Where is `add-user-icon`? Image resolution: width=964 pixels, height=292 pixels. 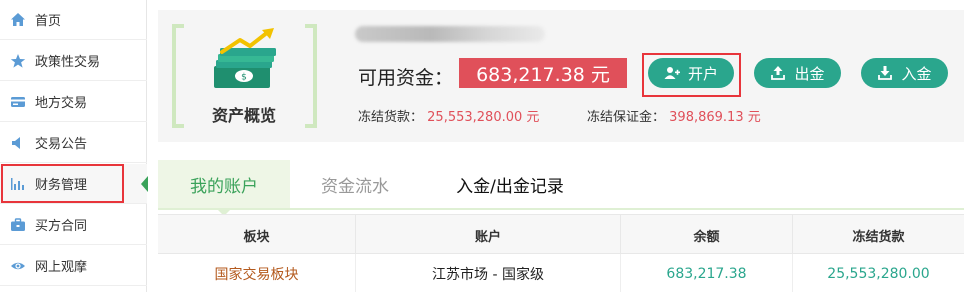
add-user-icon is located at coordinates (672, 73).